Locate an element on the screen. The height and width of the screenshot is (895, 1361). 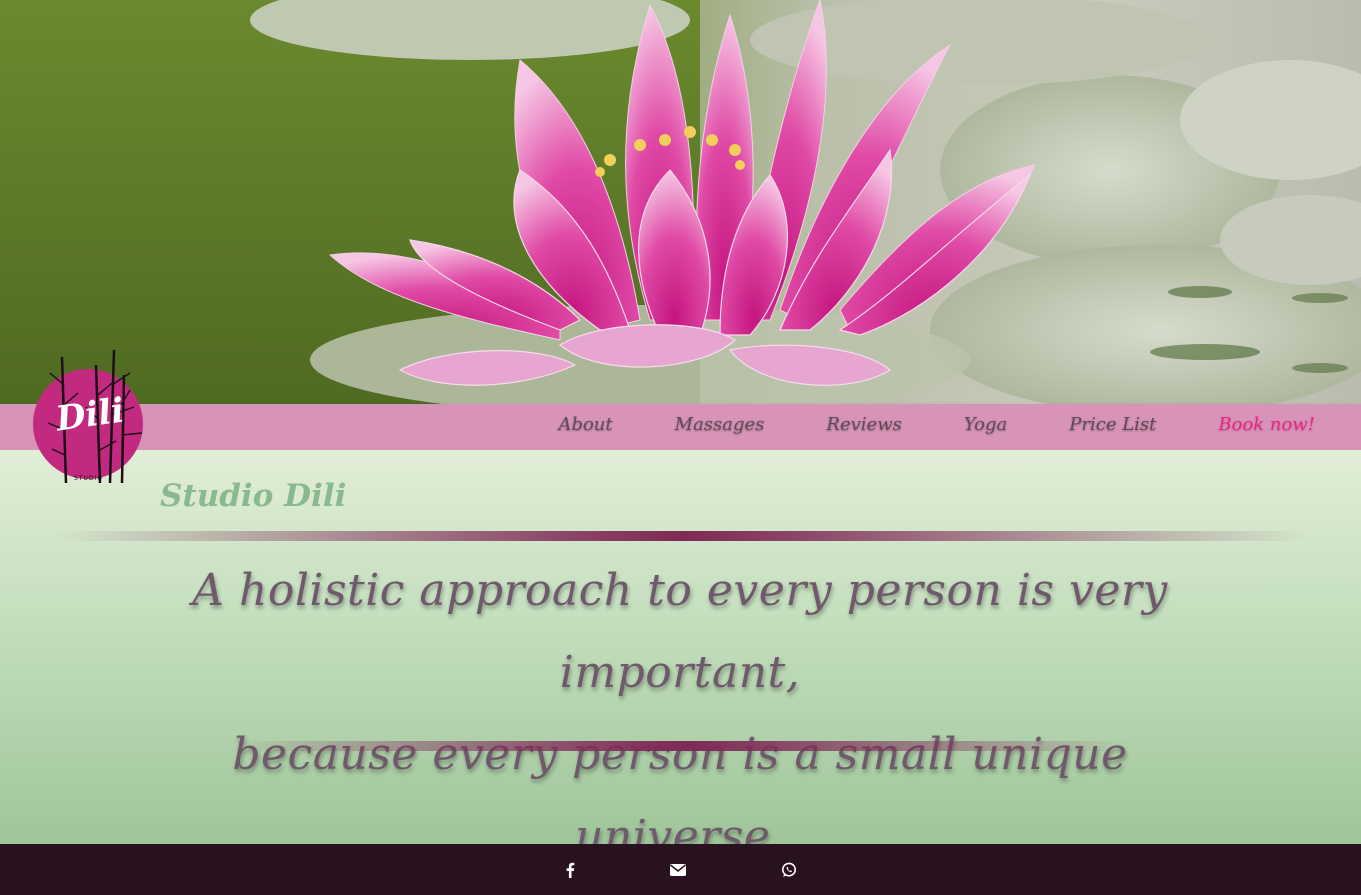
divider-bottom is located at coordinates (682, 746).